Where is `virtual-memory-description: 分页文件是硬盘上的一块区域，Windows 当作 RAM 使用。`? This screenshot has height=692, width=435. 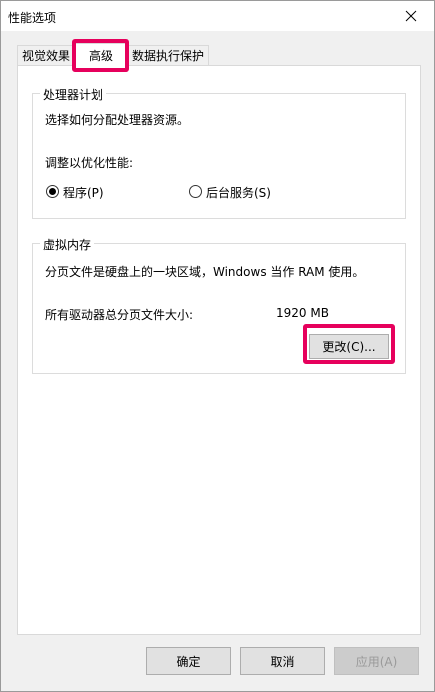
virtual-memory-description: 分页文件是硬盘上的一块区域，Windows 当作 RAM 使用。 is located at coordinates (205, 272).